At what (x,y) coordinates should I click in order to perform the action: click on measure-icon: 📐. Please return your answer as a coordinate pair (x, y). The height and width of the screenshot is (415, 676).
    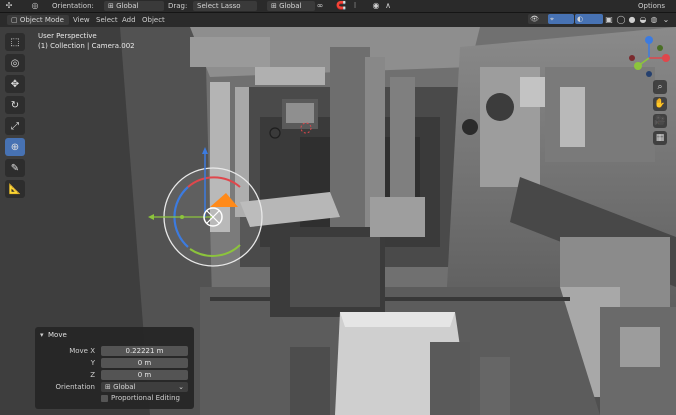
    Looking at the image, I should click on (15, 189).